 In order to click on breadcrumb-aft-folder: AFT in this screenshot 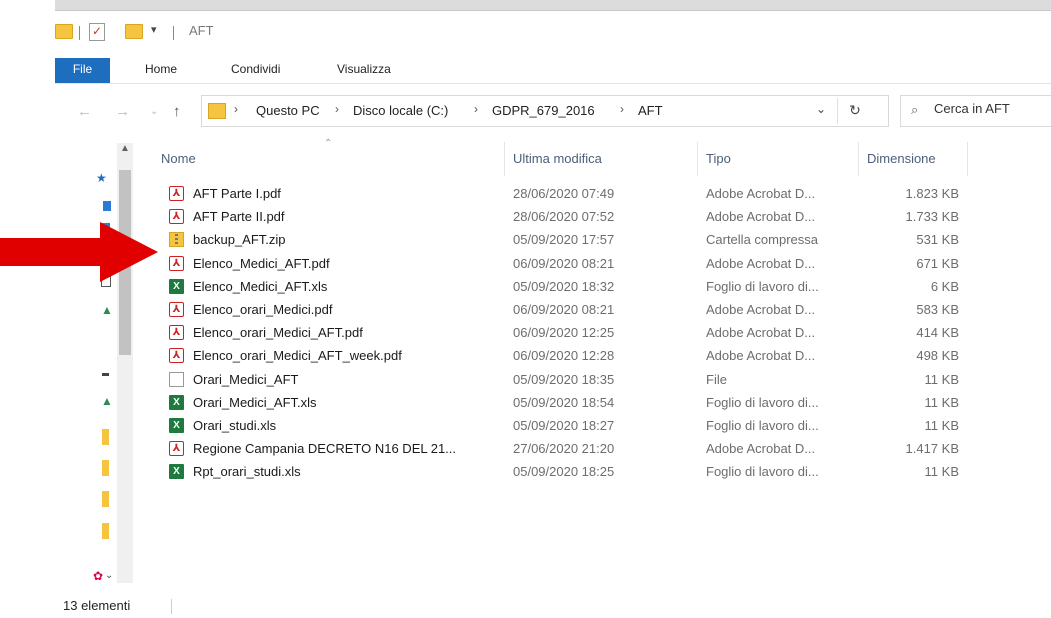, I will do `click(650, 110)`.